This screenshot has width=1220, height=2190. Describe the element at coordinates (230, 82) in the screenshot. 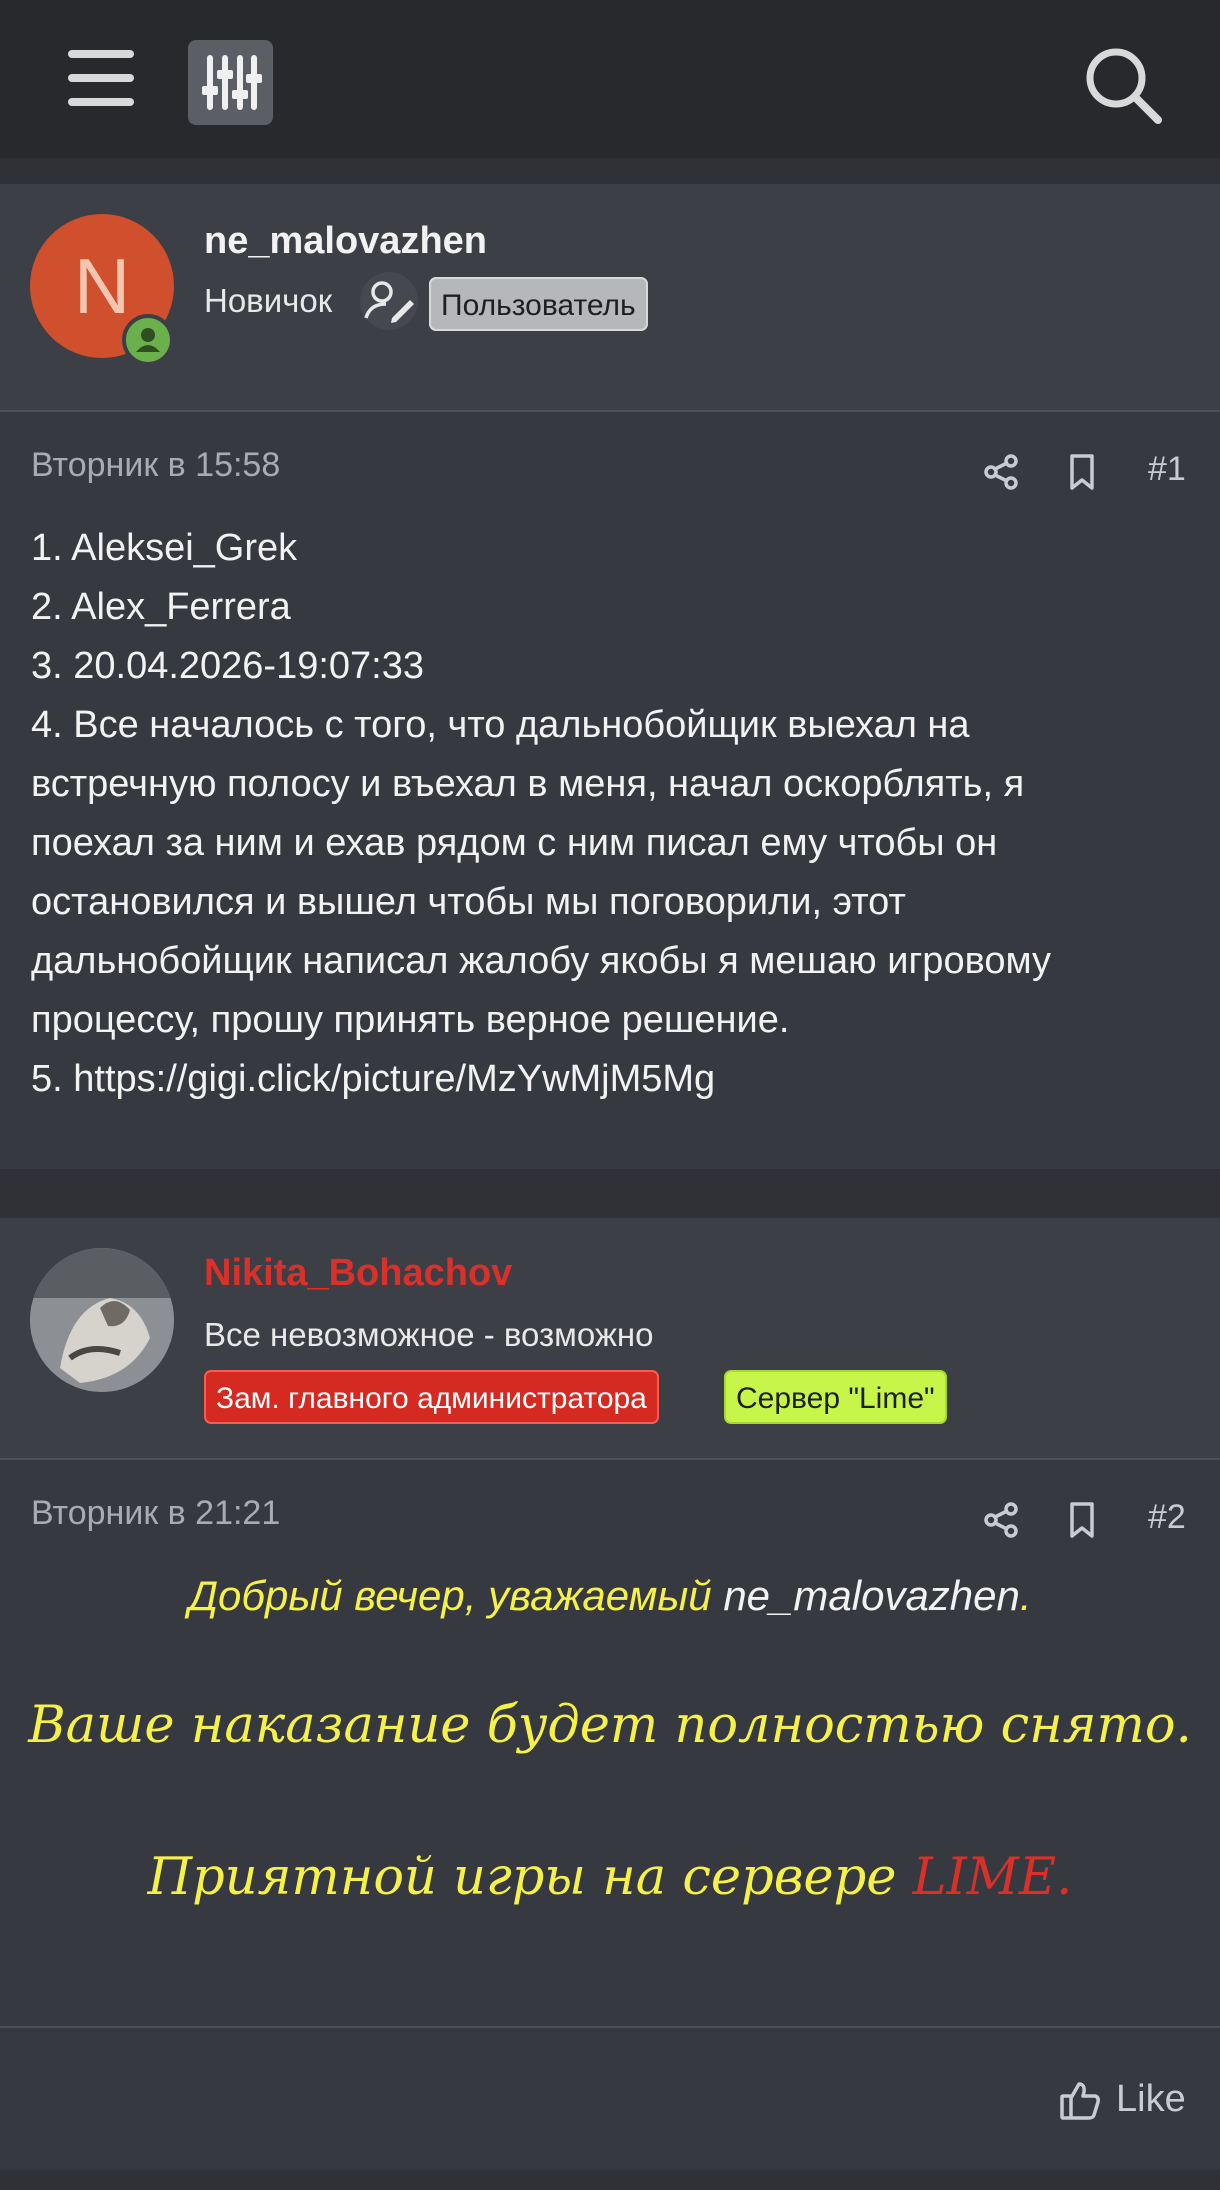

I see `filter-sliders-icon` at that location.